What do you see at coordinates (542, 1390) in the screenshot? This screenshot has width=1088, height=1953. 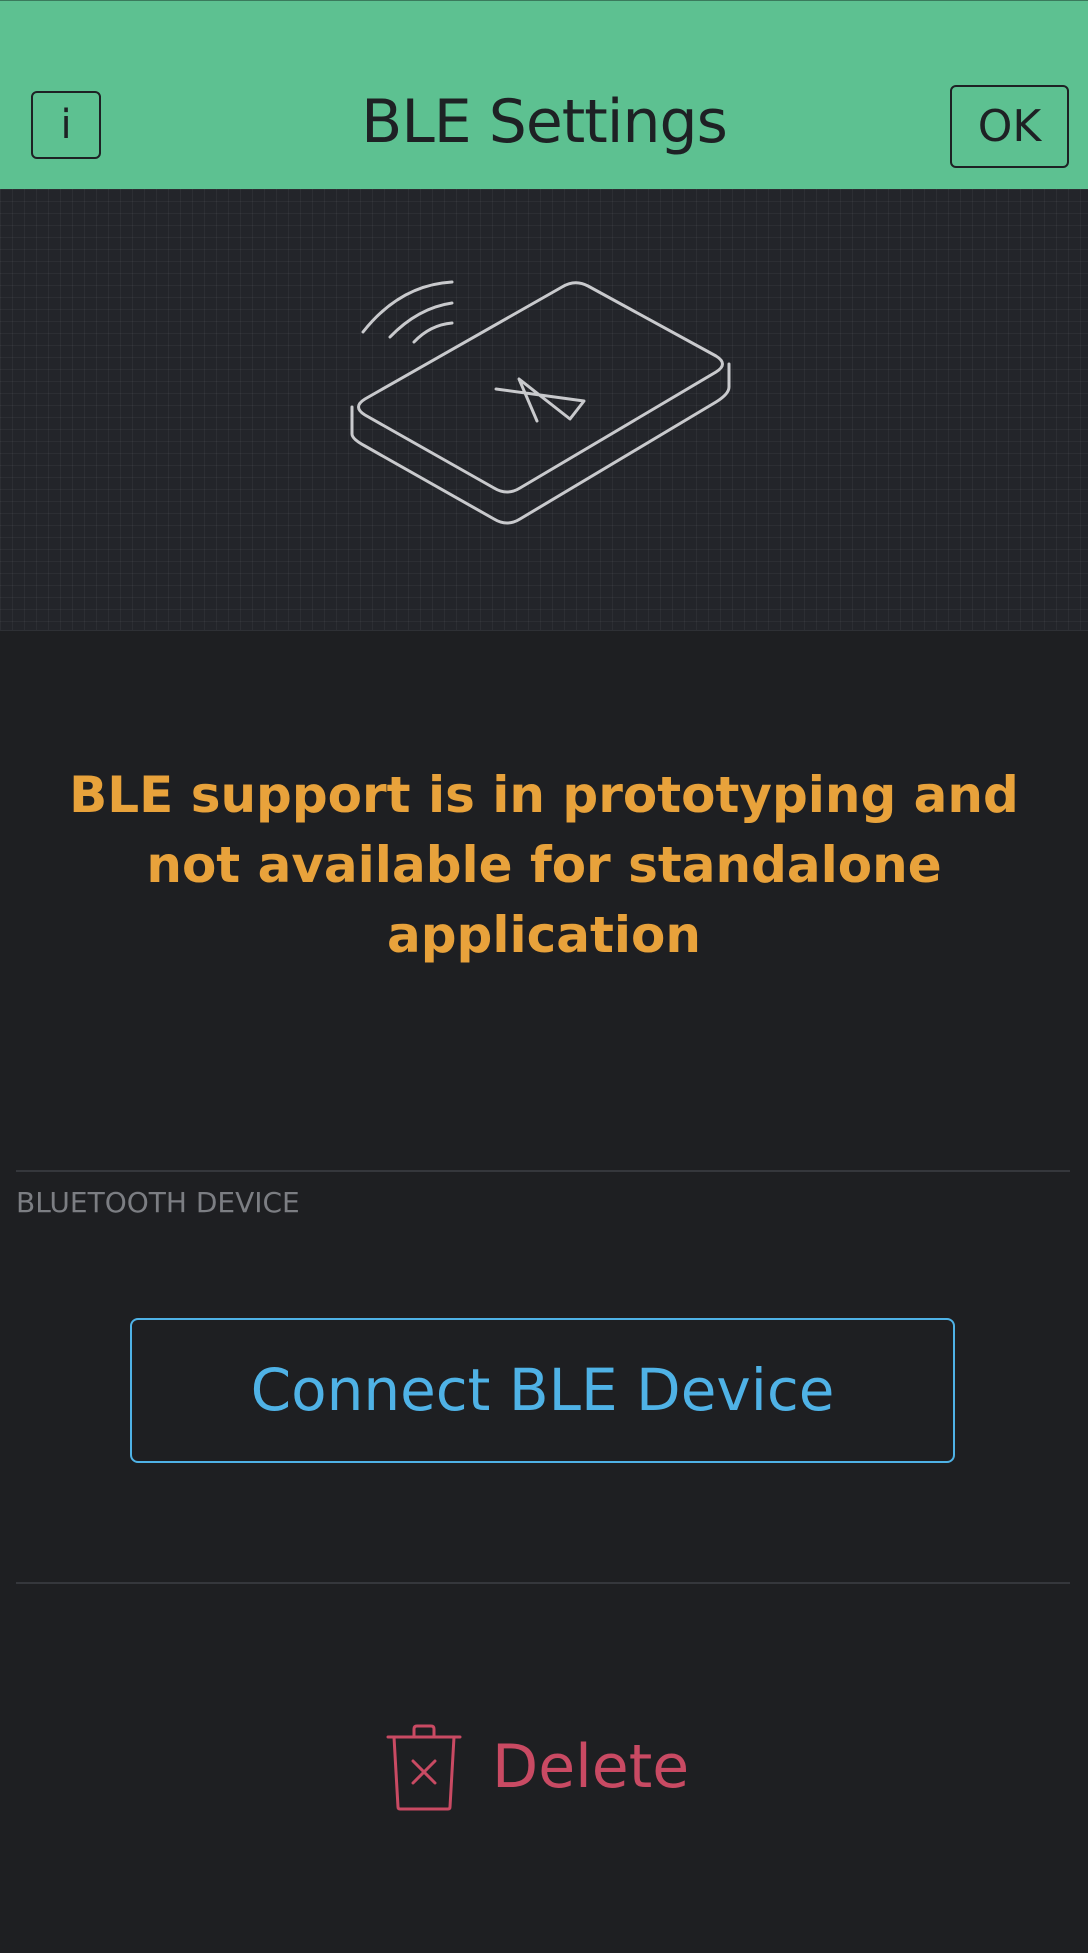 I see `connect-ble-device-button: Connect BLE Device` at bounding box center [542, 1390].